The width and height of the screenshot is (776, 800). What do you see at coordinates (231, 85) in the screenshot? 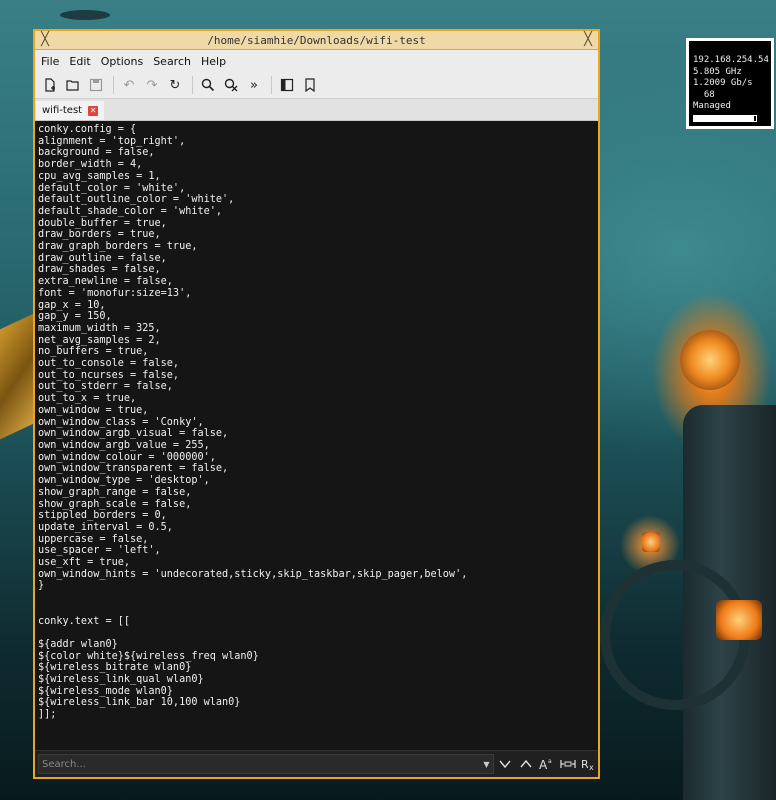
I see `replace-icon` at bounding box center [231, 85].